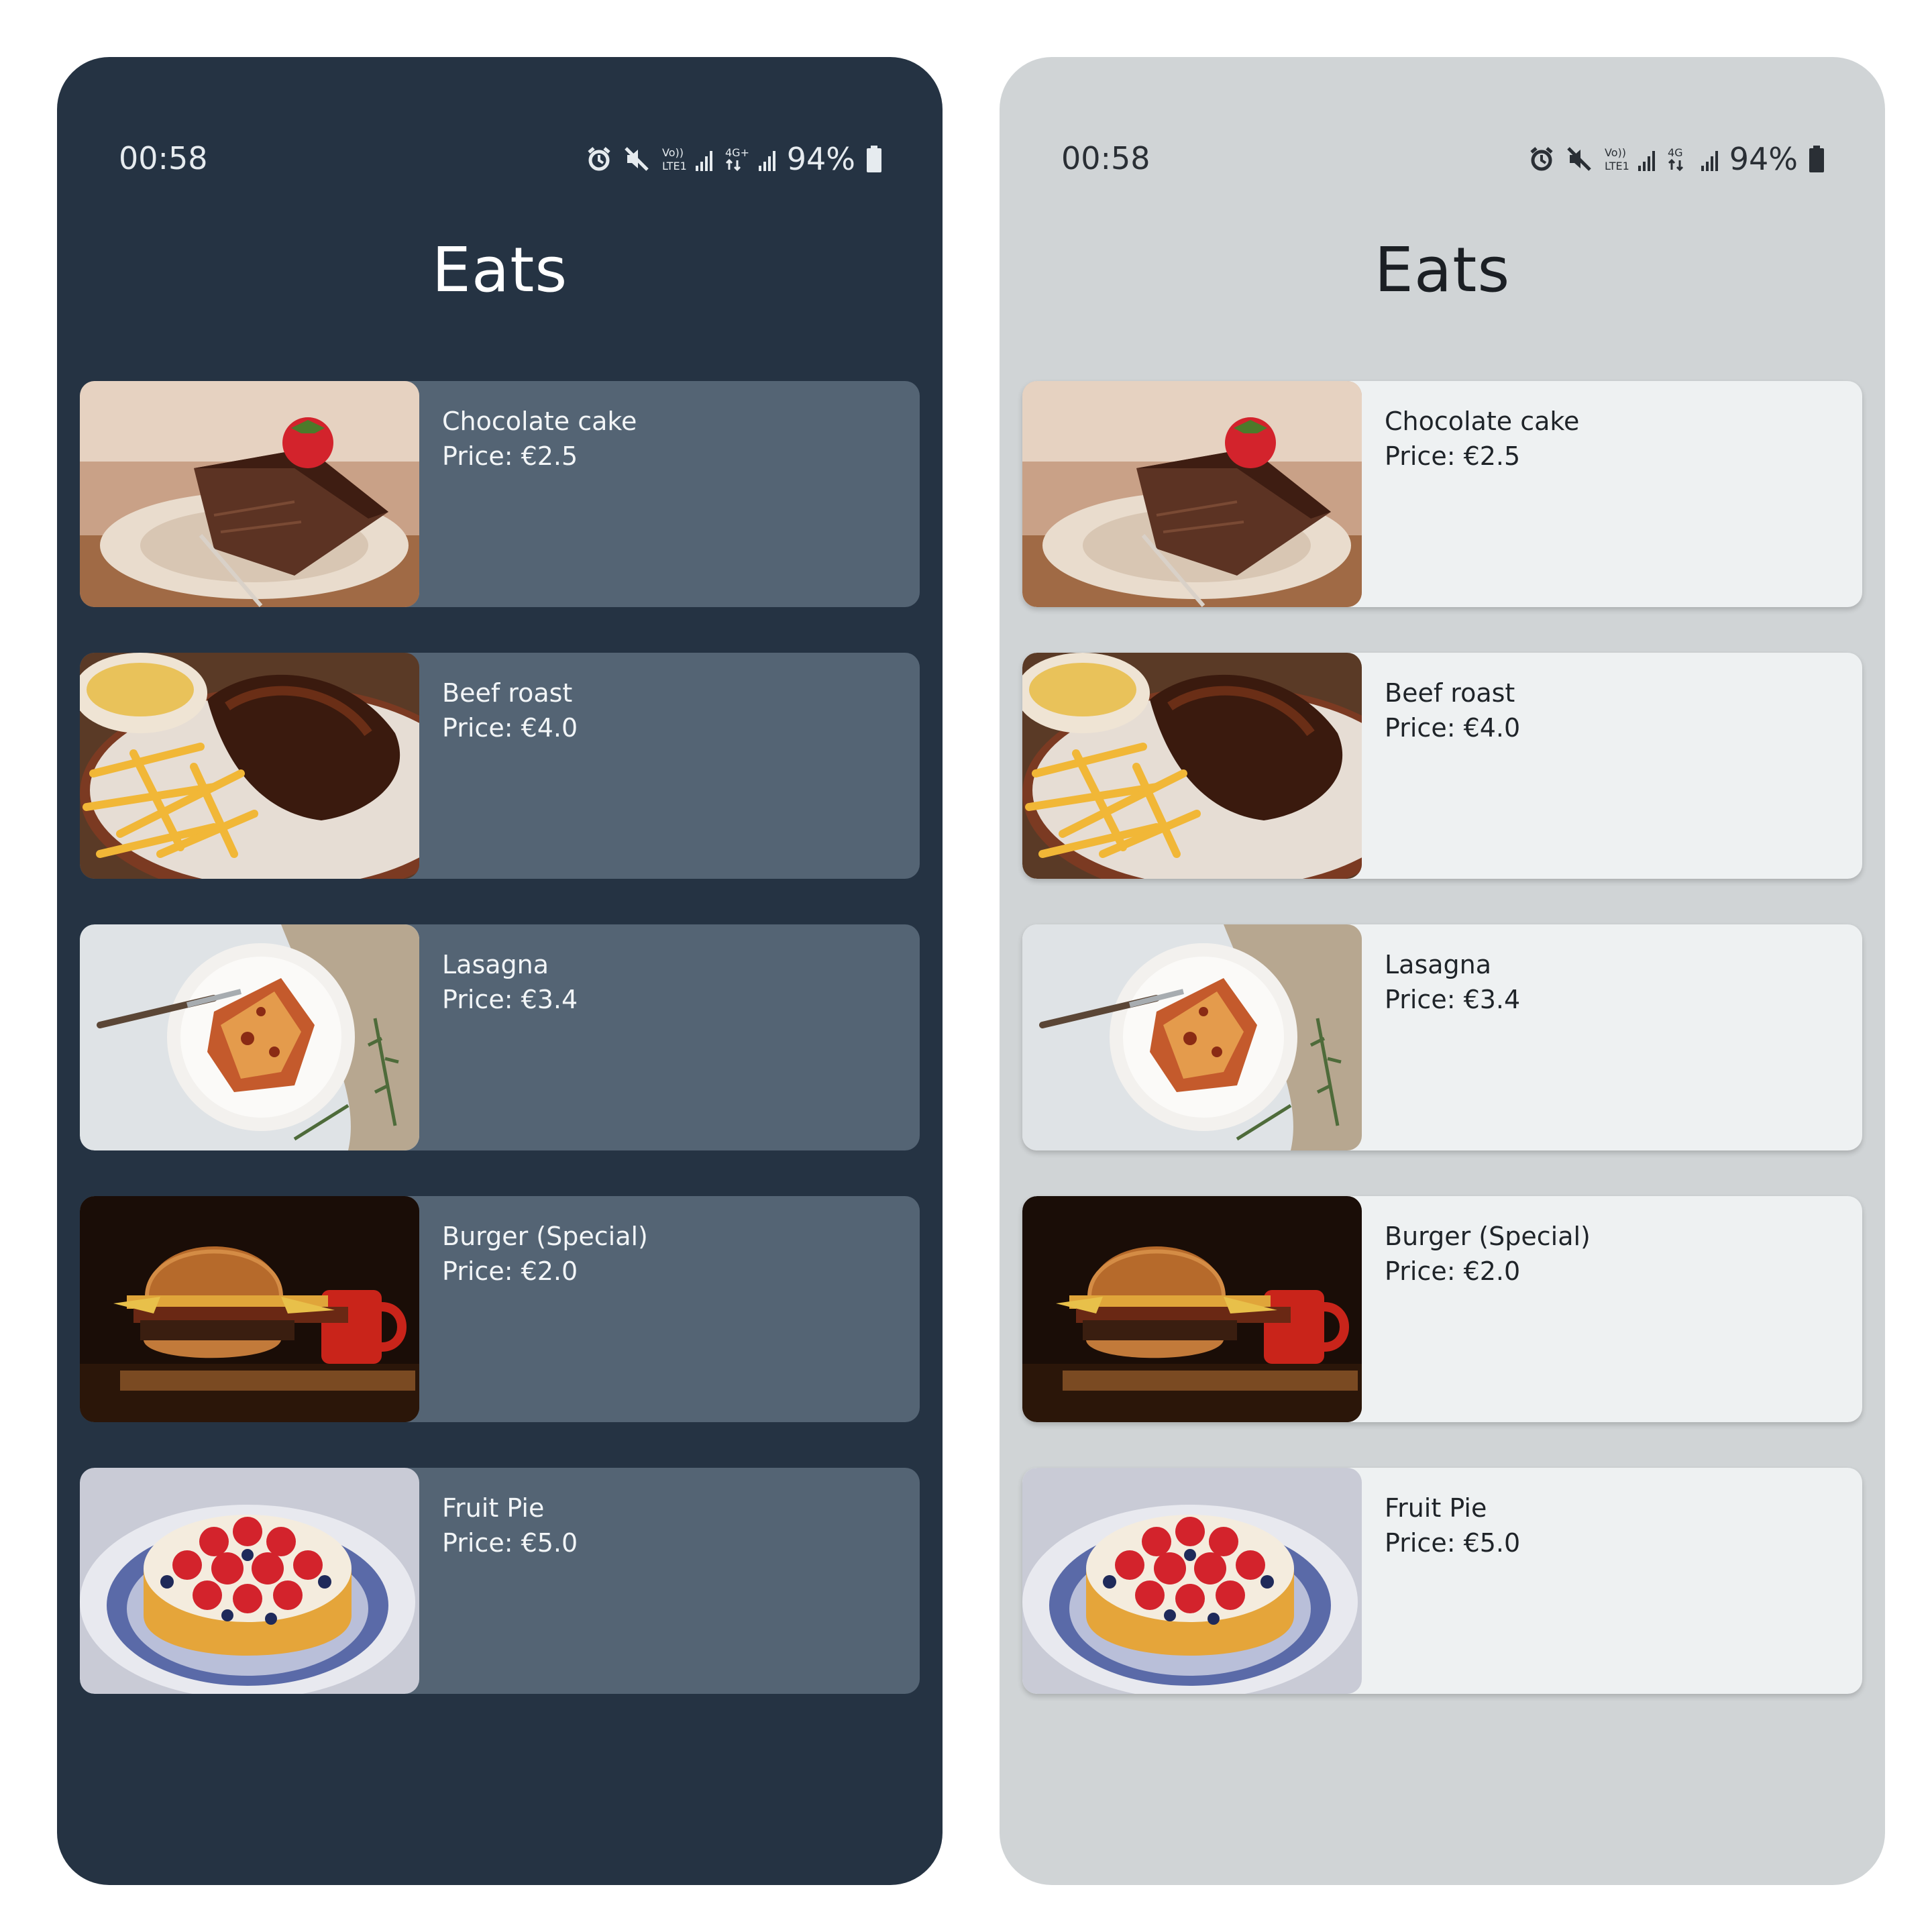 Image resolution: width=1932 pixels, height=1932 pixels. I want to click on status-bar: 00:58 Vo)) LTE1 4G+ 94%, so click(500, 115).